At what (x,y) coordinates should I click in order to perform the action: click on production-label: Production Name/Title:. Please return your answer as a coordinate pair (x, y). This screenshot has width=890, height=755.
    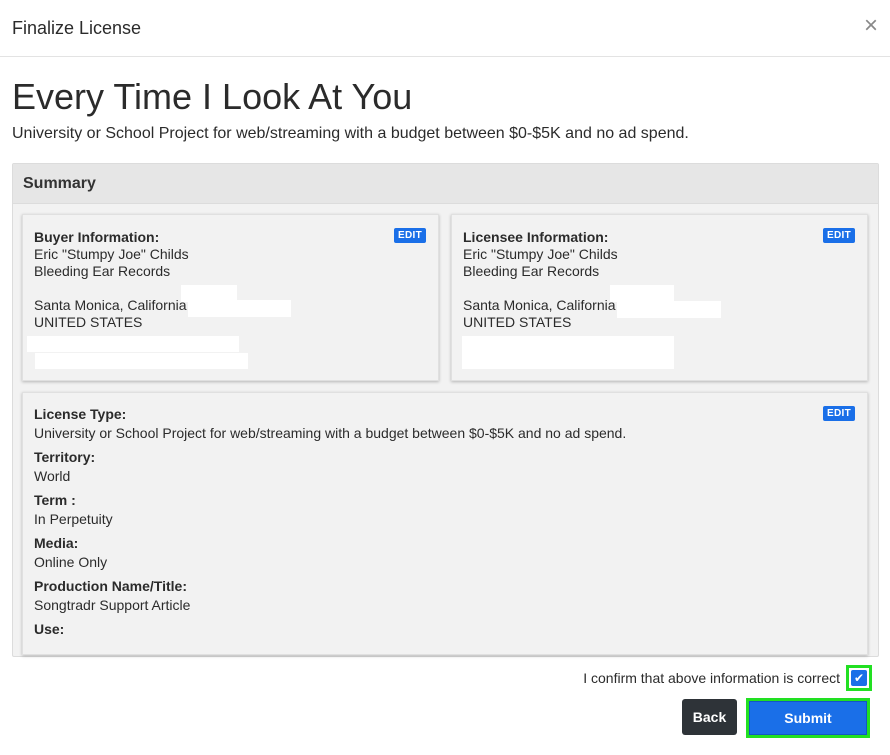
    Looking at the image, I should click on (110, 586).